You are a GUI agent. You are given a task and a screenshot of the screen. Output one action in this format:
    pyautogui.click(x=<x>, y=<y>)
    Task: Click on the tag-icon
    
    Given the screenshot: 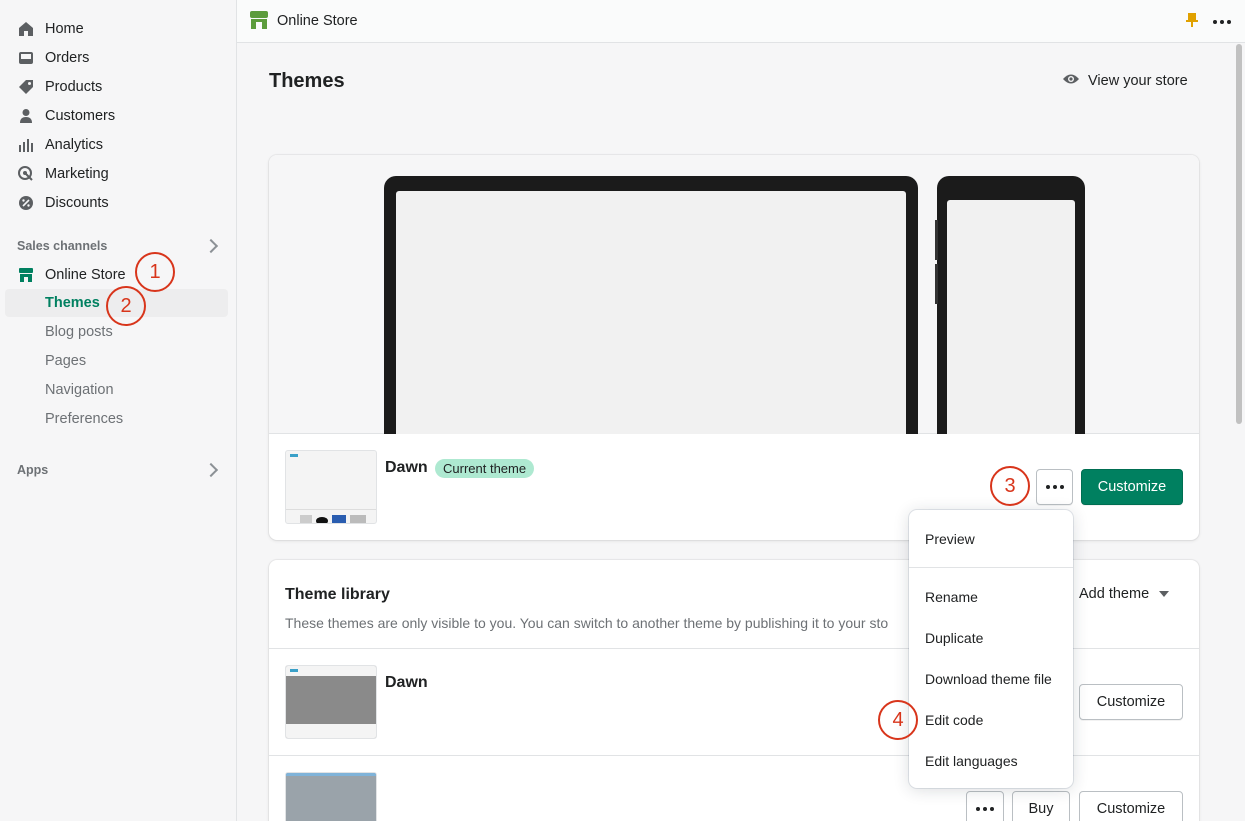 What is the action you would take?
    pyautogui.click(x=26, y=87)
    